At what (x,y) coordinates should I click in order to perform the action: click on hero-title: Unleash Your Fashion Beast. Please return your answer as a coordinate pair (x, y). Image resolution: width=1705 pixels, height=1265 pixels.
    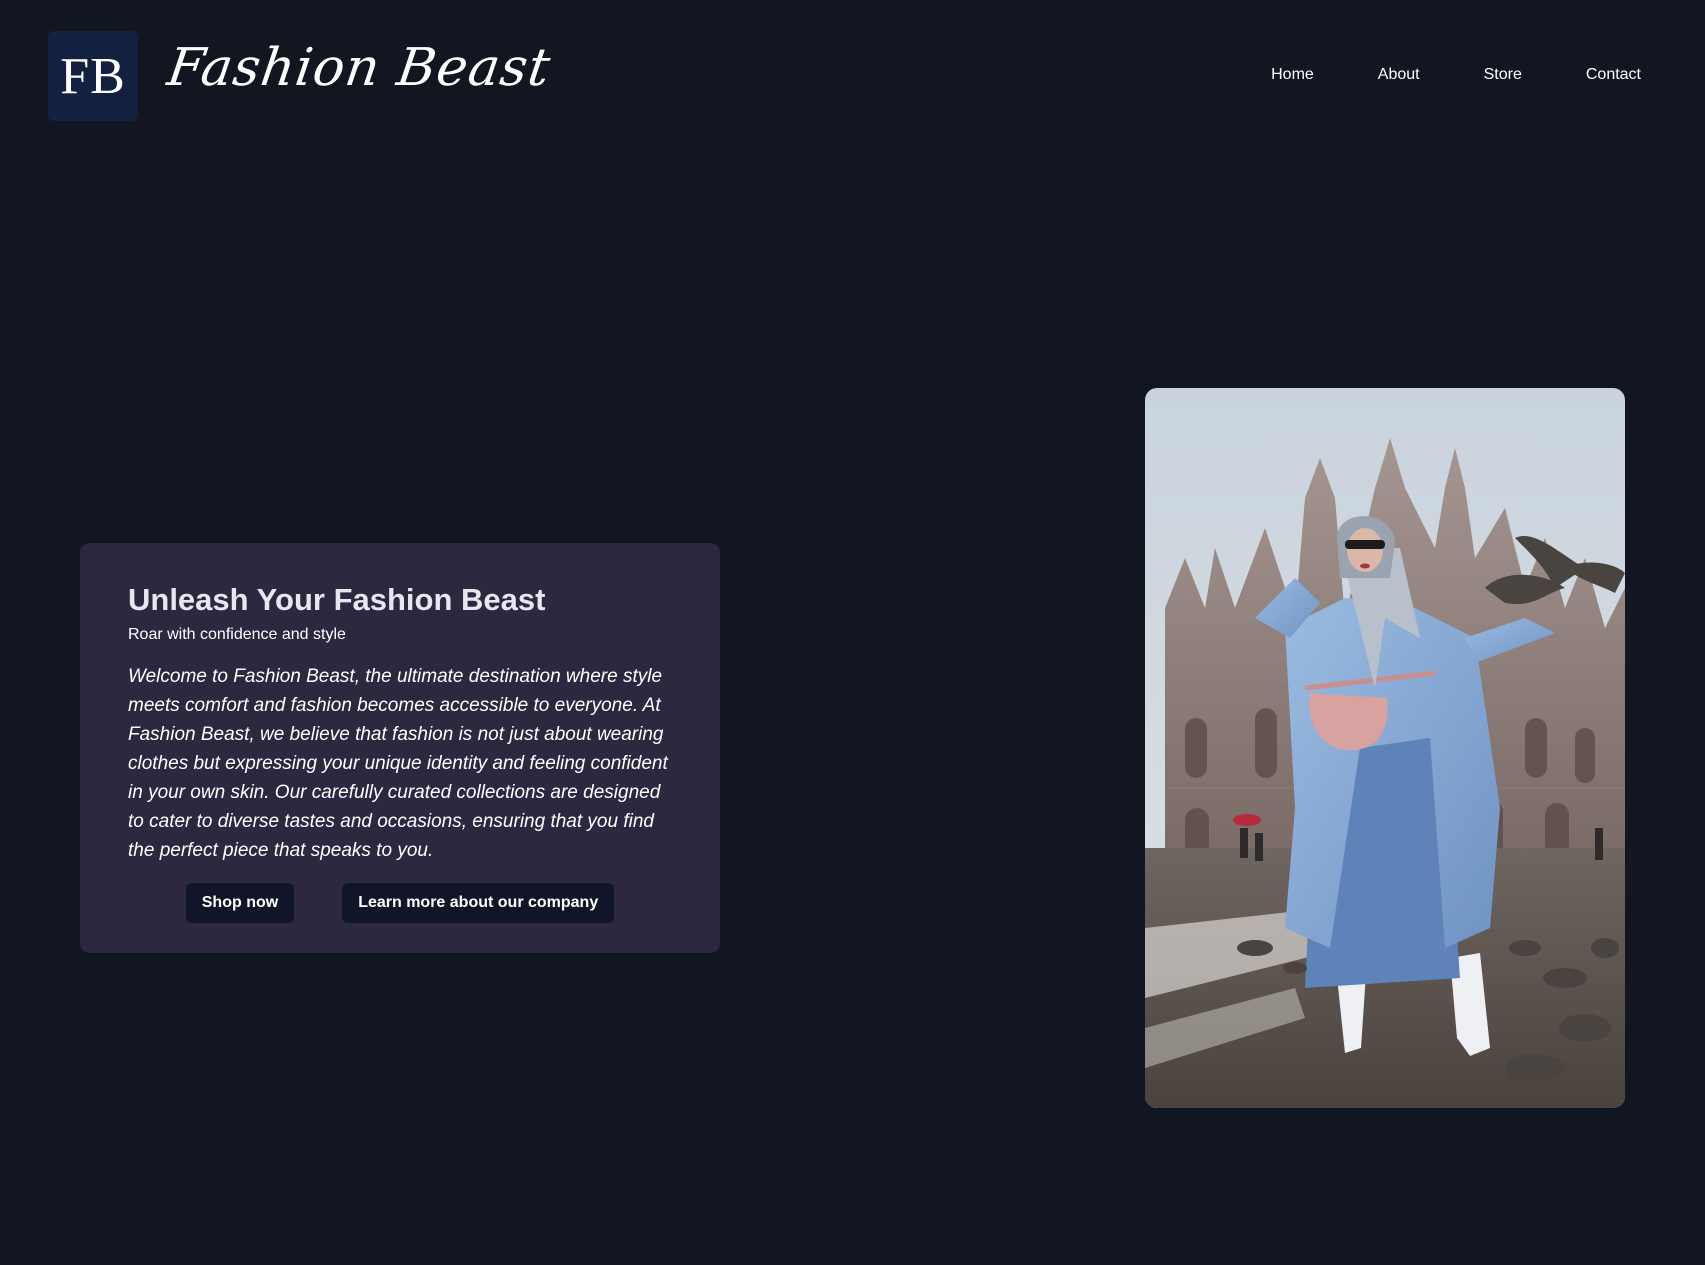
    Looking at the image, I should click on (337, 599).